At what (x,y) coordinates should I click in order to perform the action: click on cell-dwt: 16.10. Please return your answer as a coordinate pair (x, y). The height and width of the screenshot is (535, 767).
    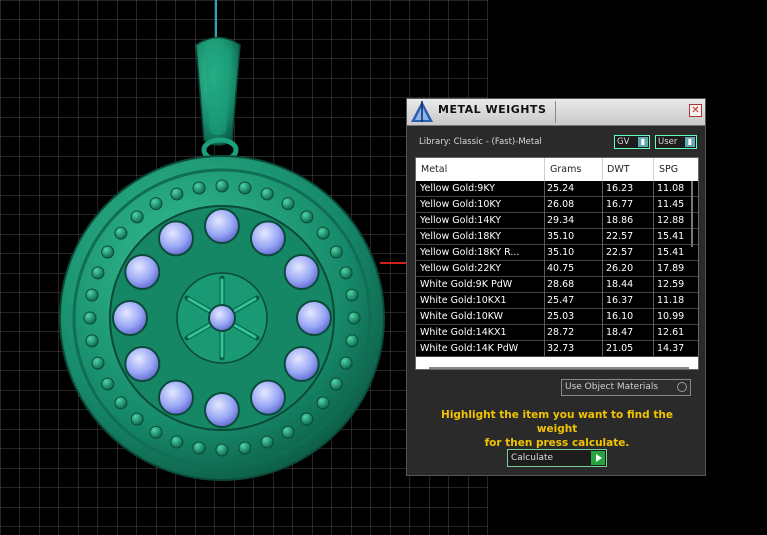
    Looking at the image, I should click on (620, 316).